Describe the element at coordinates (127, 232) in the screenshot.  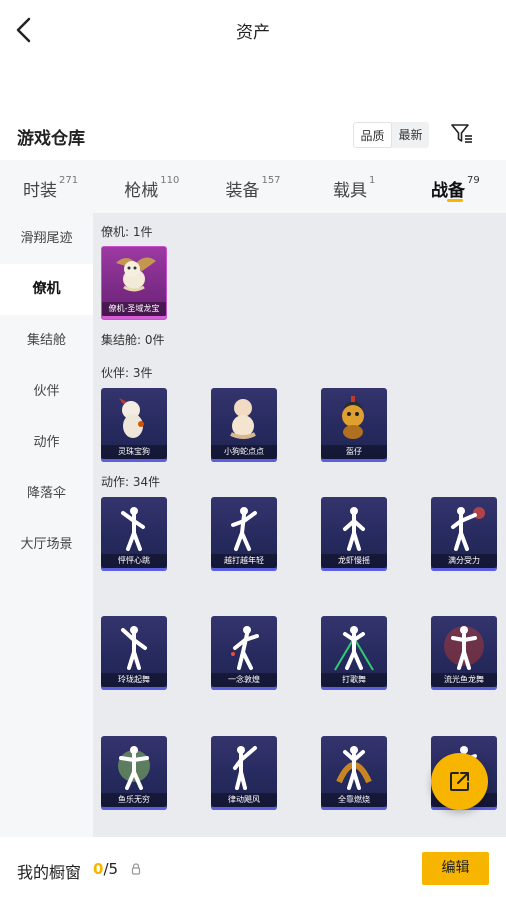
I see `group-label-wingman: 僚机: 1件` at that location.